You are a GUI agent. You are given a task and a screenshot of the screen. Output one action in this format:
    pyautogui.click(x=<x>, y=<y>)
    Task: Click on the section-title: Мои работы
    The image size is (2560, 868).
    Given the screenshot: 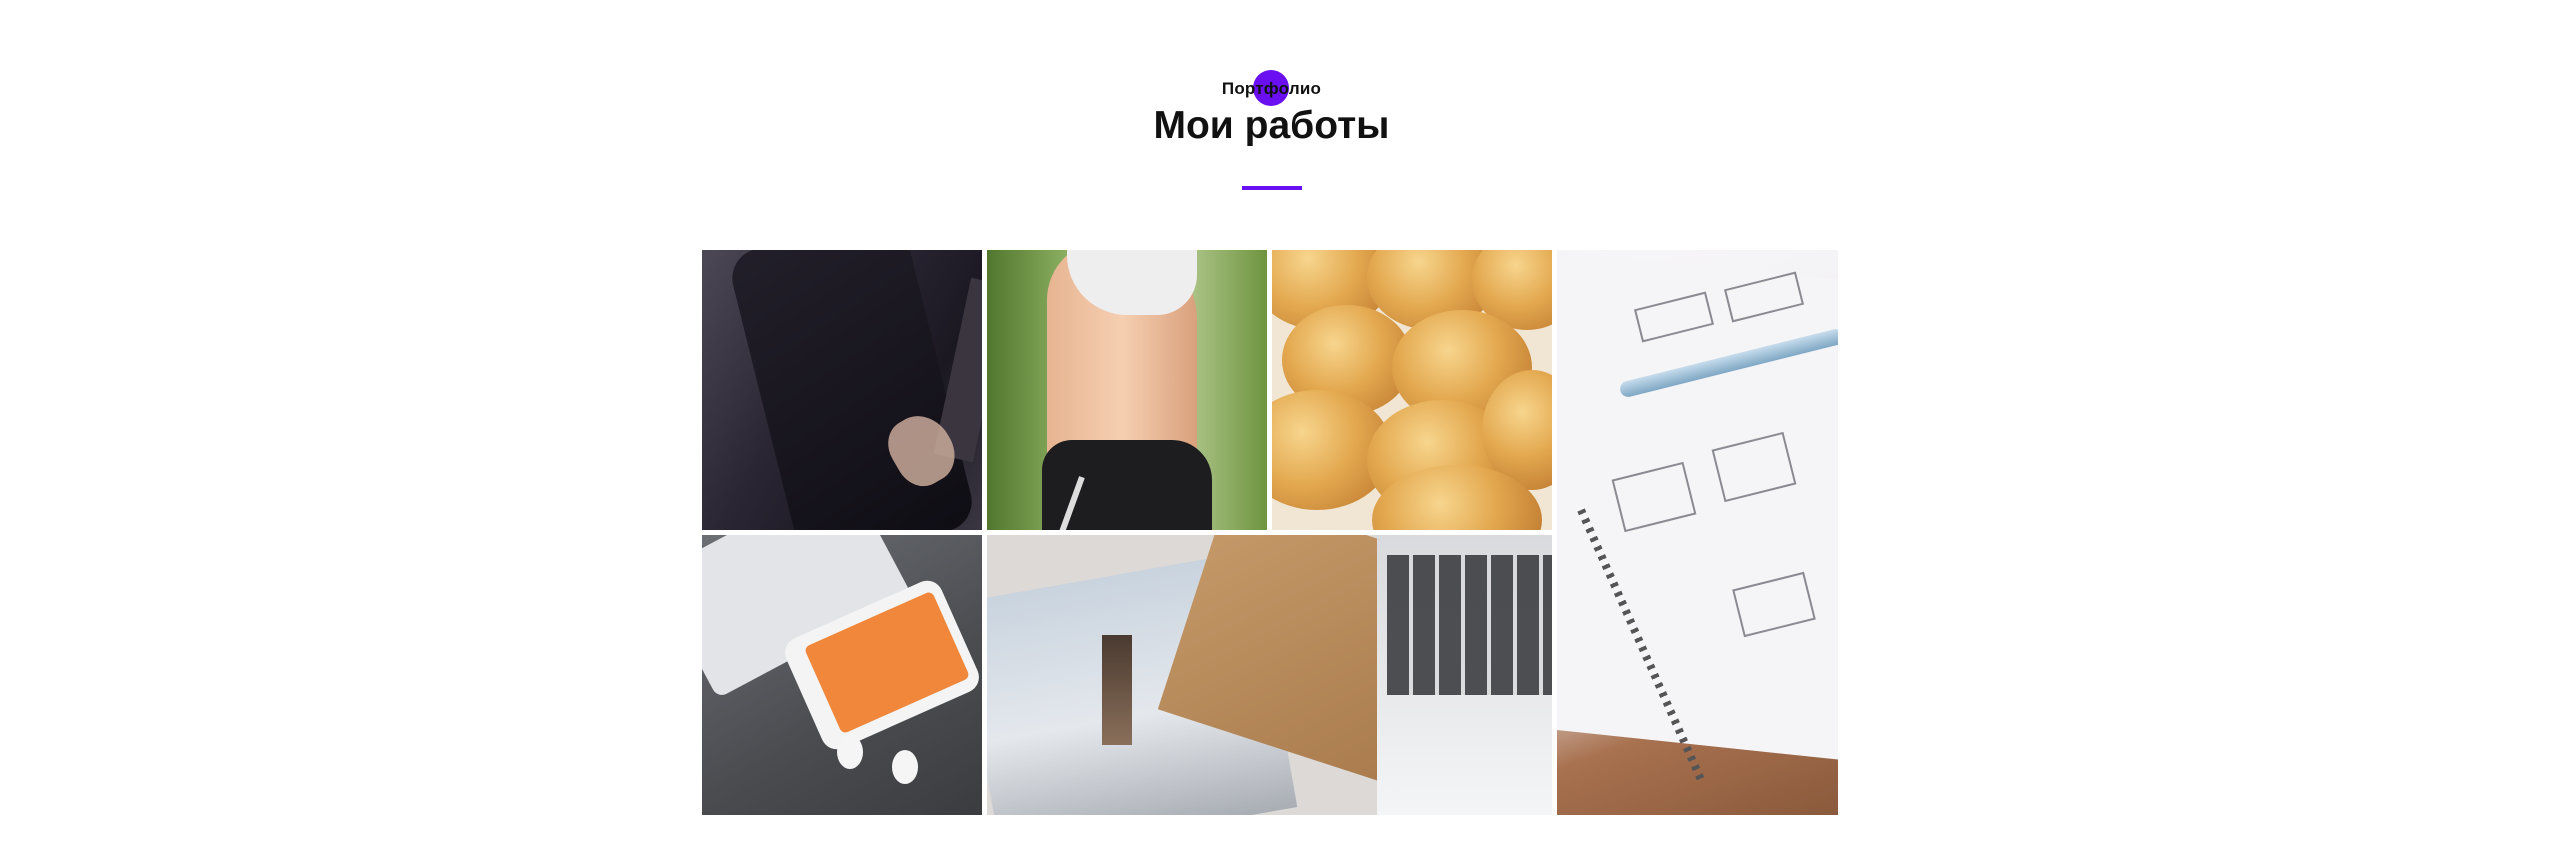 What is the action you would take?
    pyautogui.click(x=1271, y=125)
    